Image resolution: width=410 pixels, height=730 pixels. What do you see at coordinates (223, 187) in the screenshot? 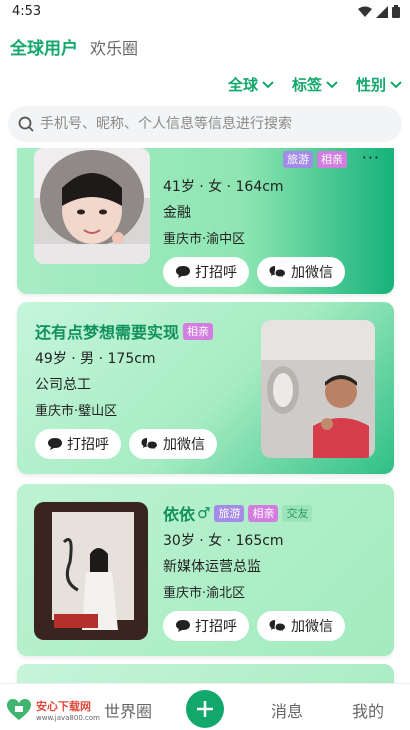
I see `user-basic-info: 41岁 · 女 · 164cm` at bounding box center [223, 187].